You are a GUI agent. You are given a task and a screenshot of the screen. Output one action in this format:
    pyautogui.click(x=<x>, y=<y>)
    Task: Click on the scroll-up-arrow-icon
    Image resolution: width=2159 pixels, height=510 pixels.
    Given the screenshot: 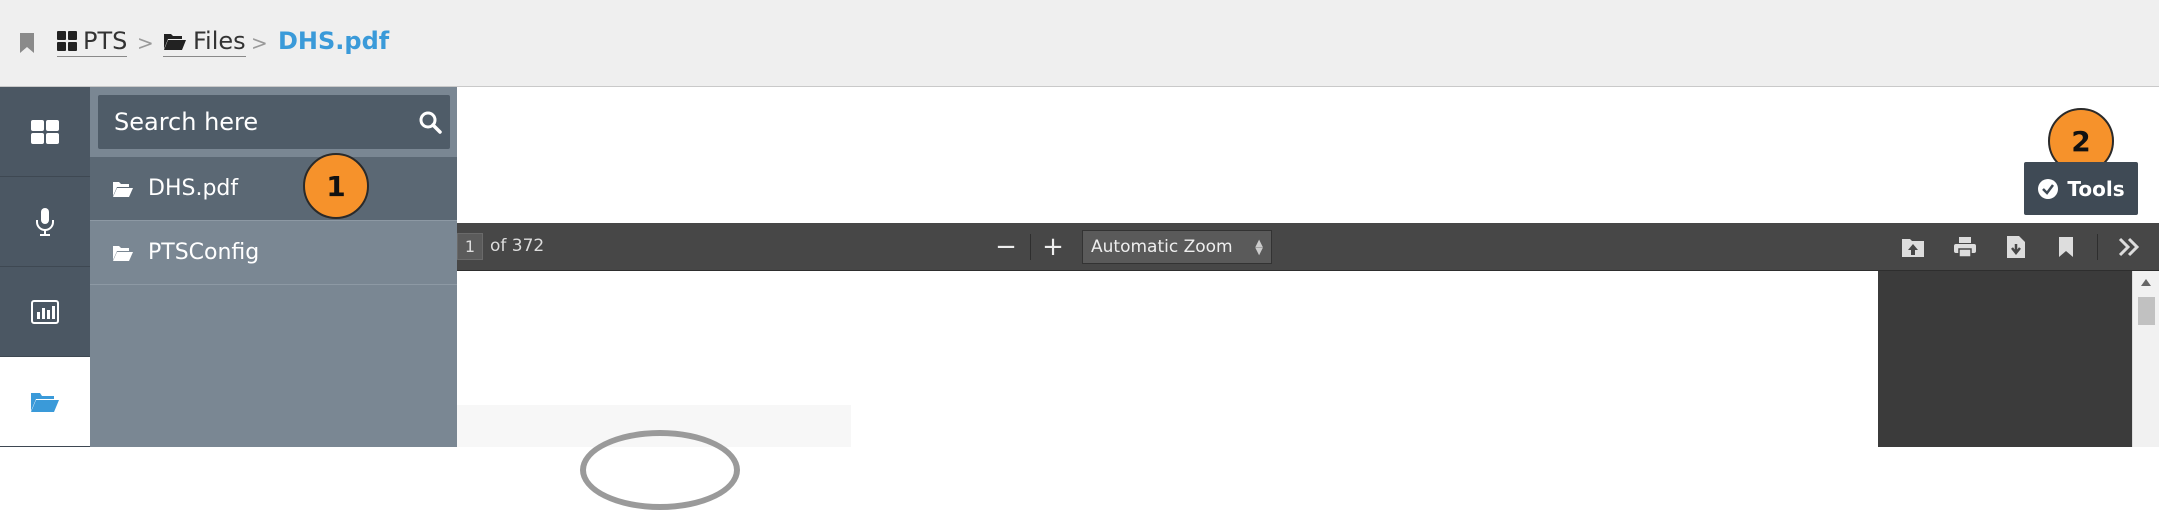 What is the action you would take?
    pyautogui.click(x=2146, y=282)
    